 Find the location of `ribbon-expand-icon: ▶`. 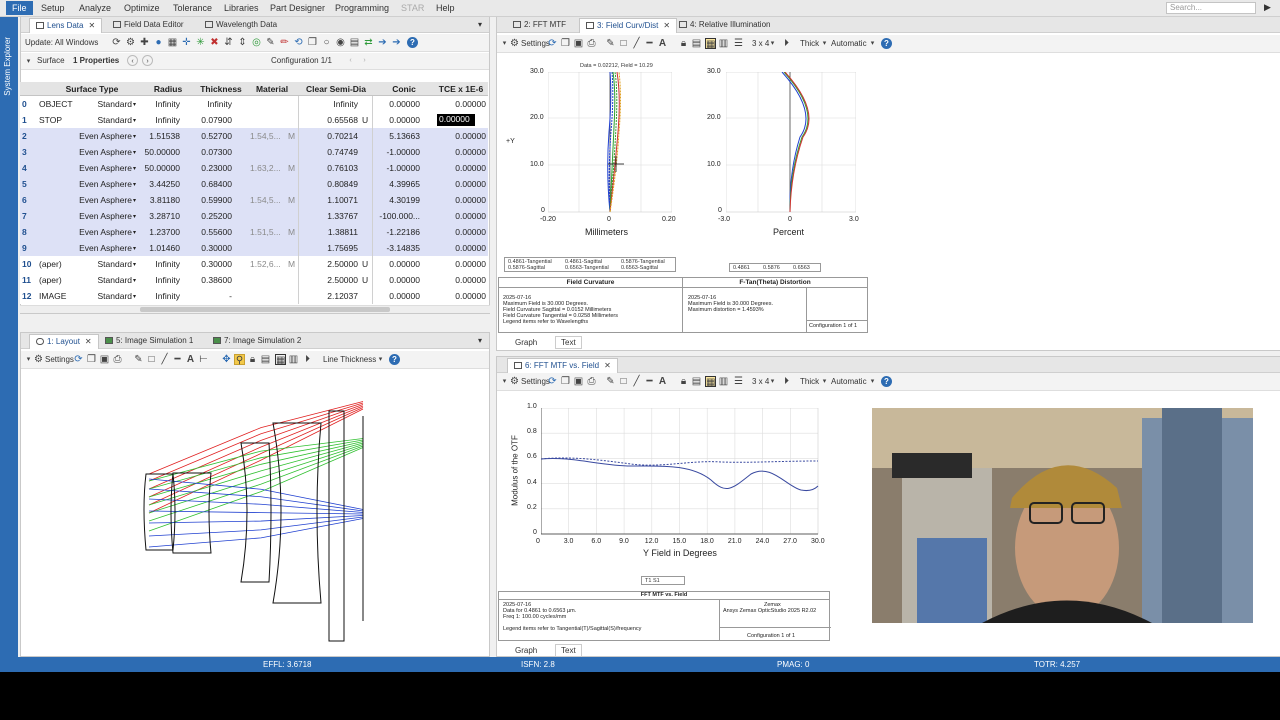

ribbon-expand-icon: ▶ is located at coordinates (1267, 7).